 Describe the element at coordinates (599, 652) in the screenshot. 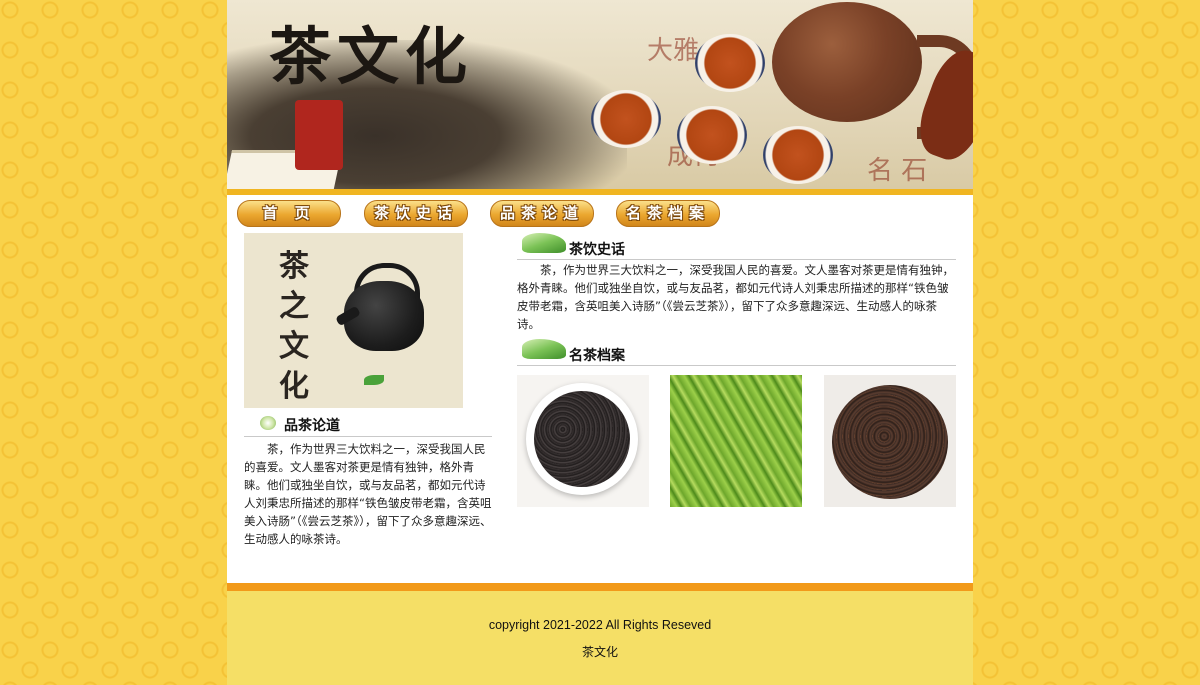

I see `footer-brand: 茶文化` at that location.